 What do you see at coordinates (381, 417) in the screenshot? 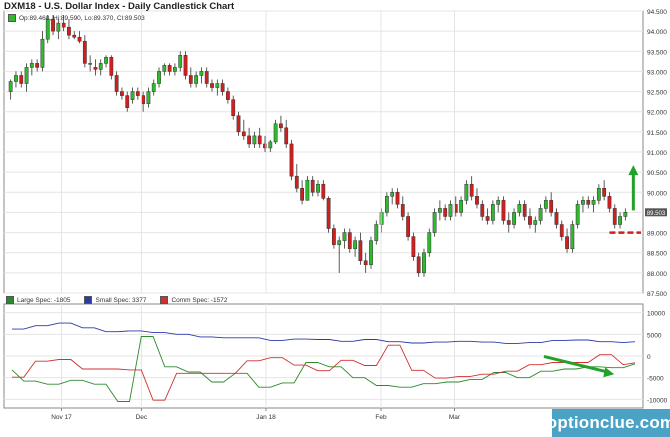
I see `x-tick-label: Feb` at bounding box center [381, 417].